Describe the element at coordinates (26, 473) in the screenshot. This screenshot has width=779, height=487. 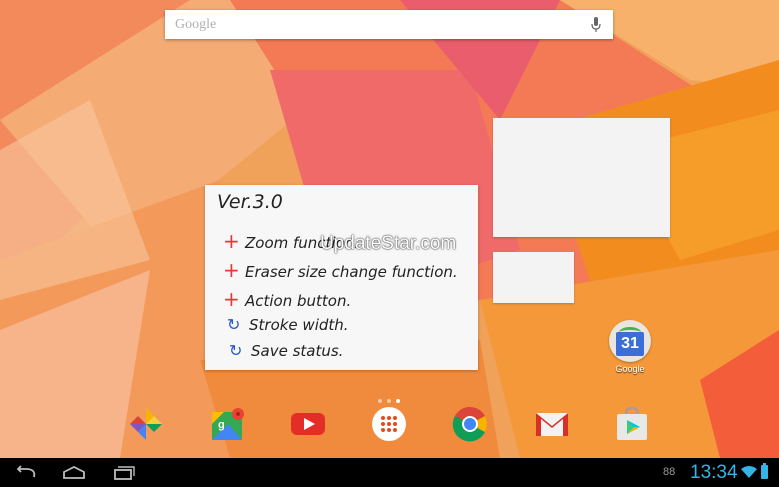
I see `back-icon` at that location.